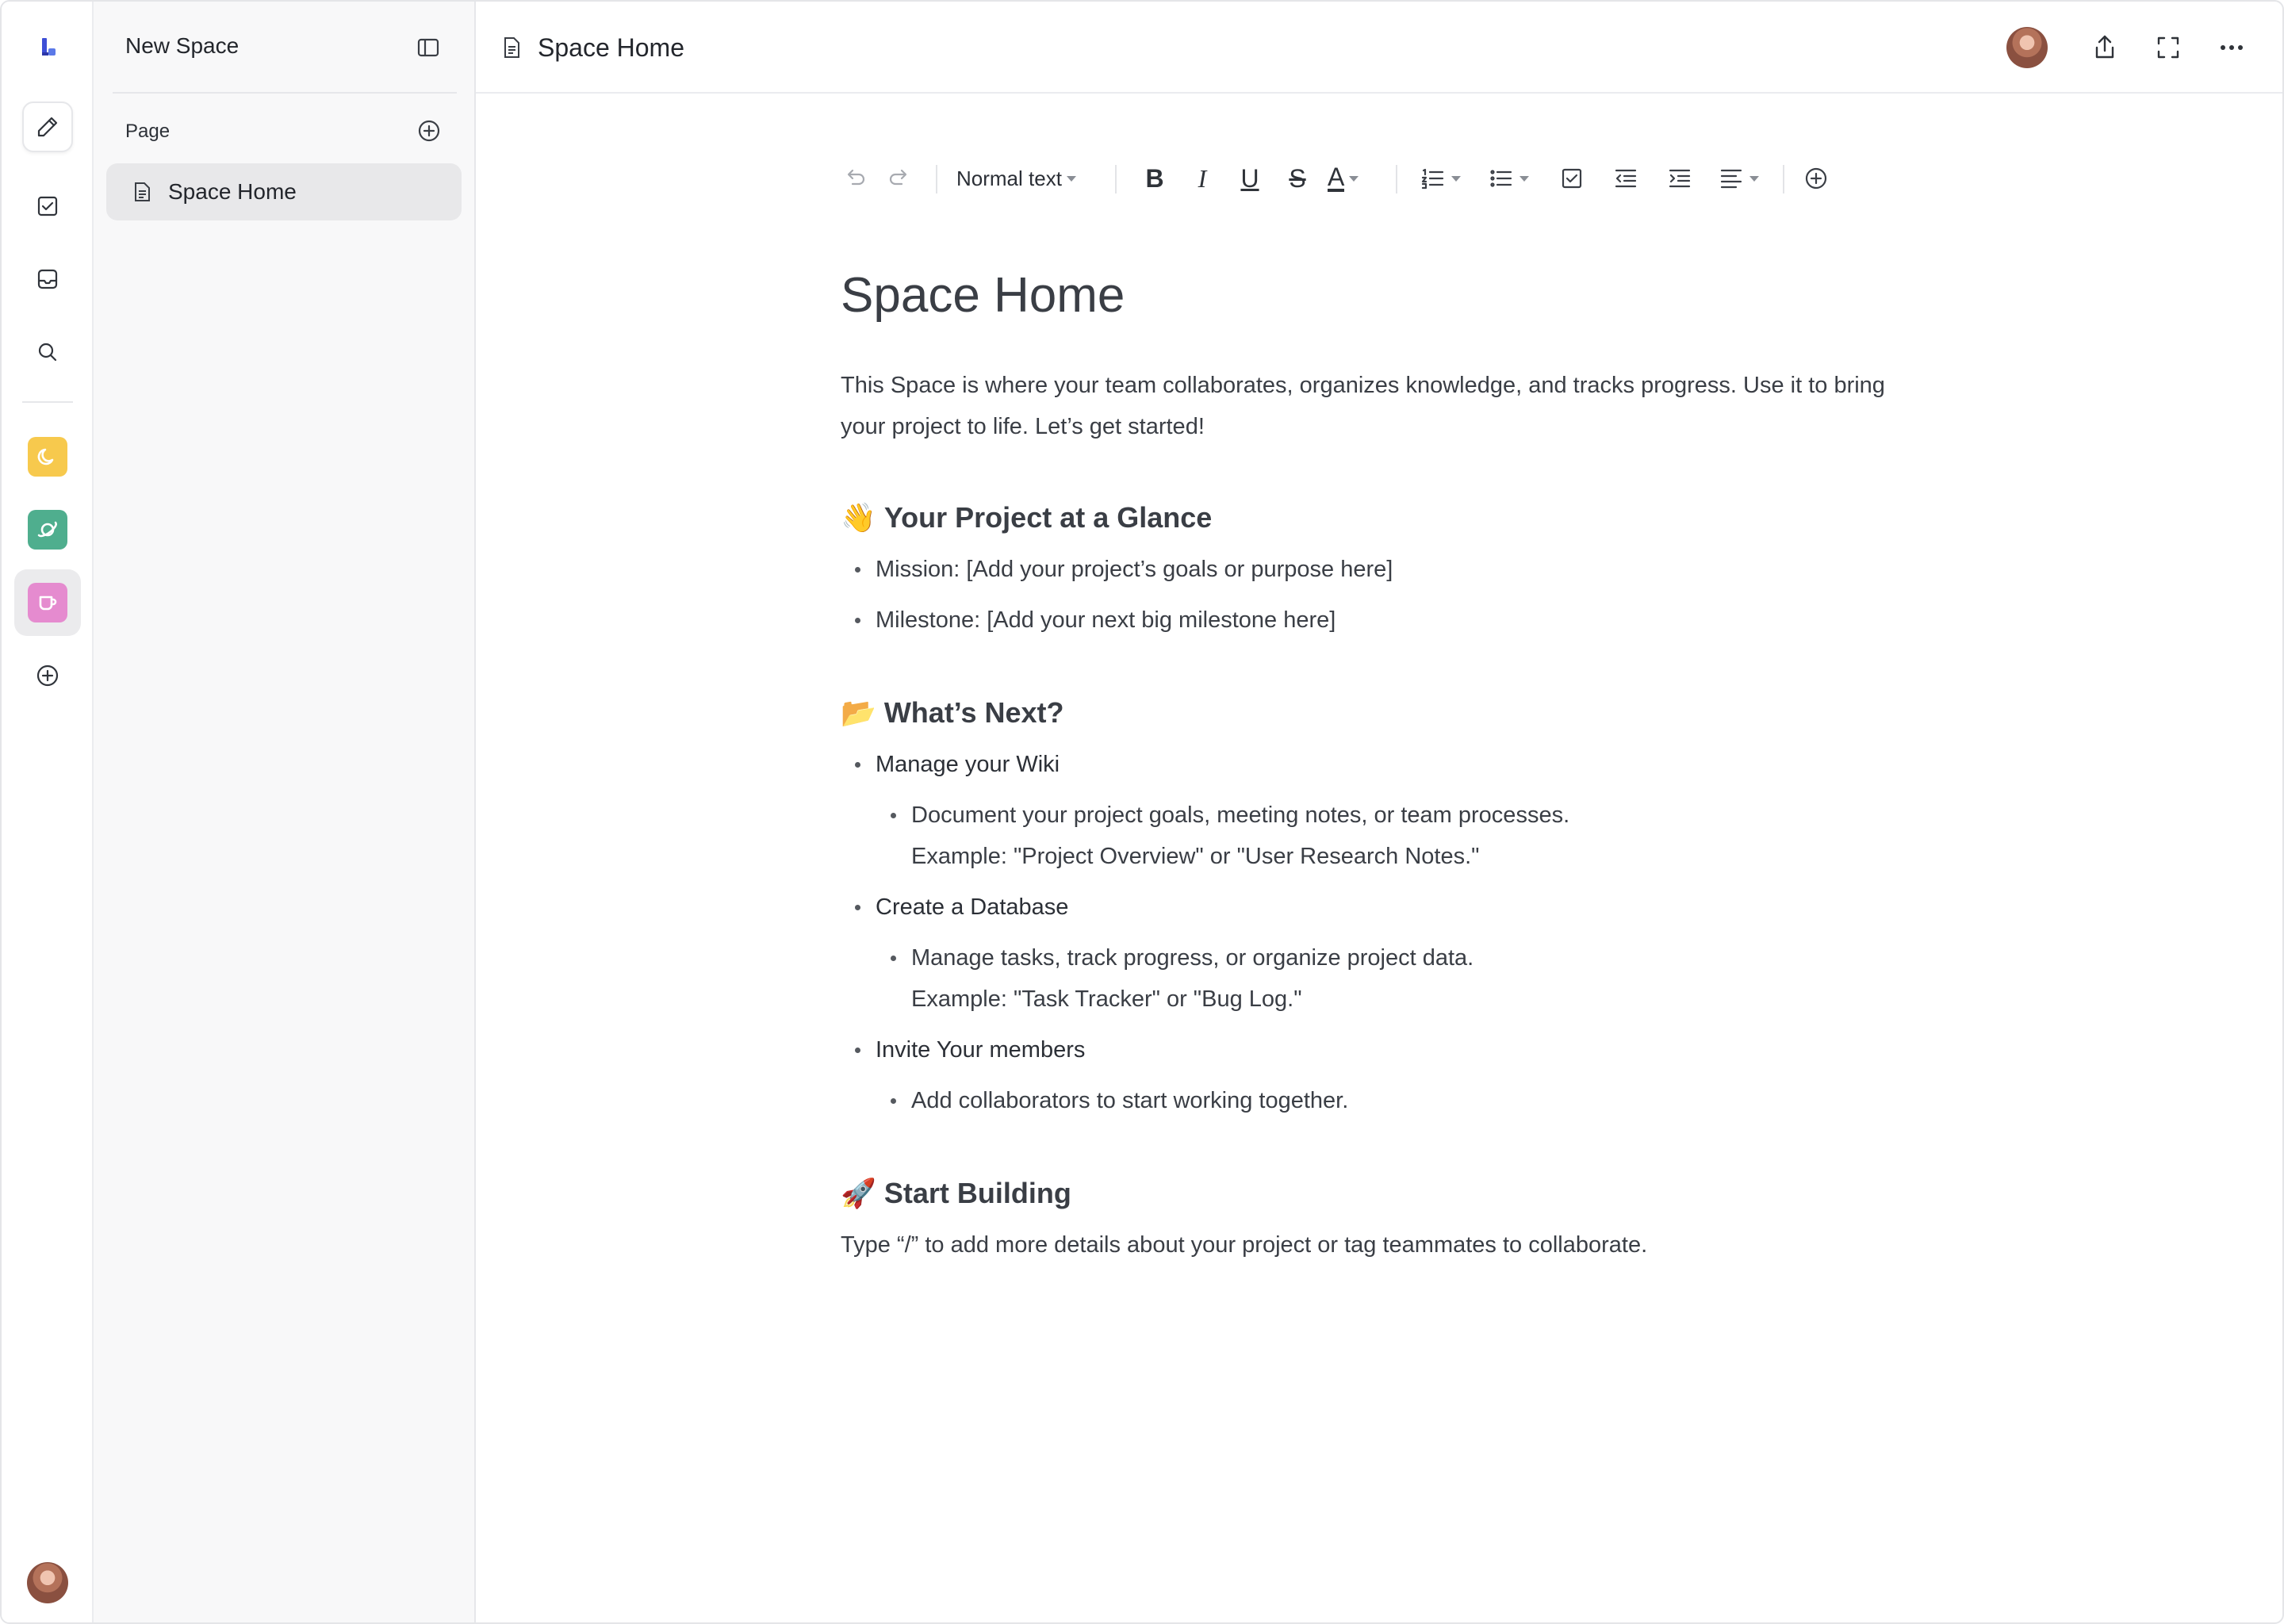 This screenshot has width=2284, height=1624. Describe the element at coordinates (1048, 517) in the screenshot. I see `section-heading-text: Your Project at a Glance` at that location.